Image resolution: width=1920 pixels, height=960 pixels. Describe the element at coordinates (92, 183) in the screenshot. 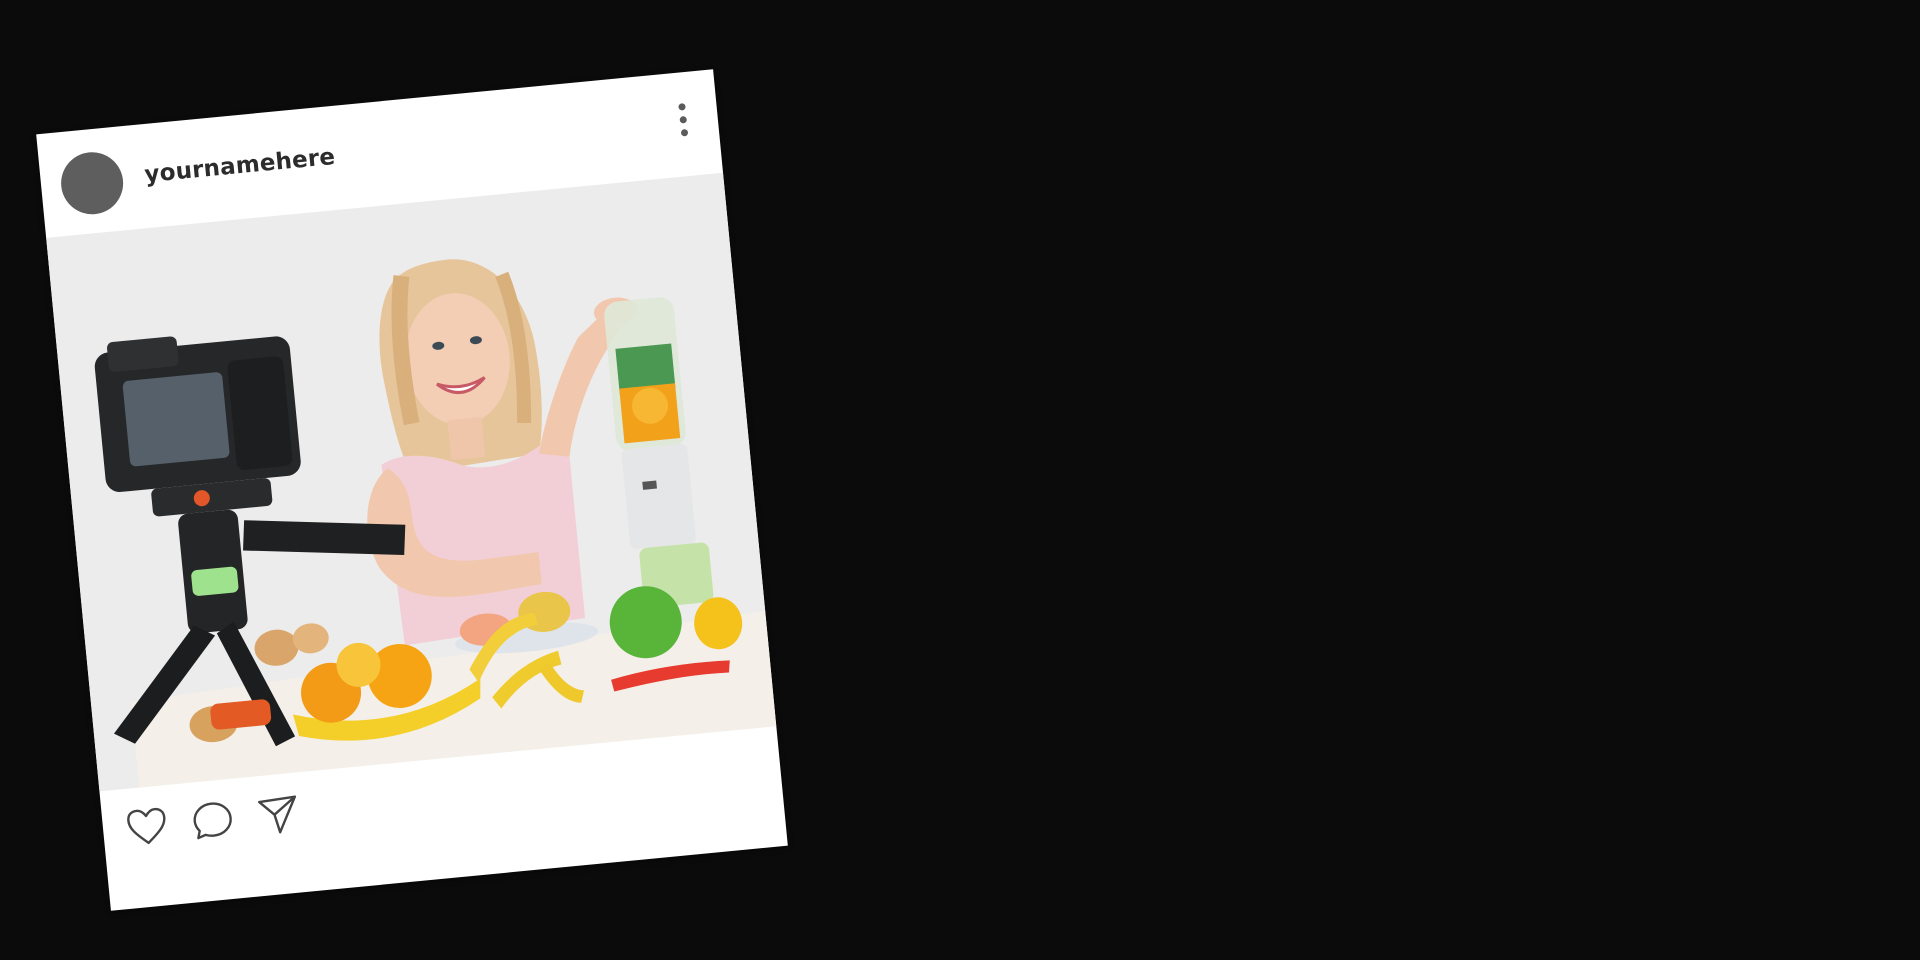

I see `avatar` at that location.